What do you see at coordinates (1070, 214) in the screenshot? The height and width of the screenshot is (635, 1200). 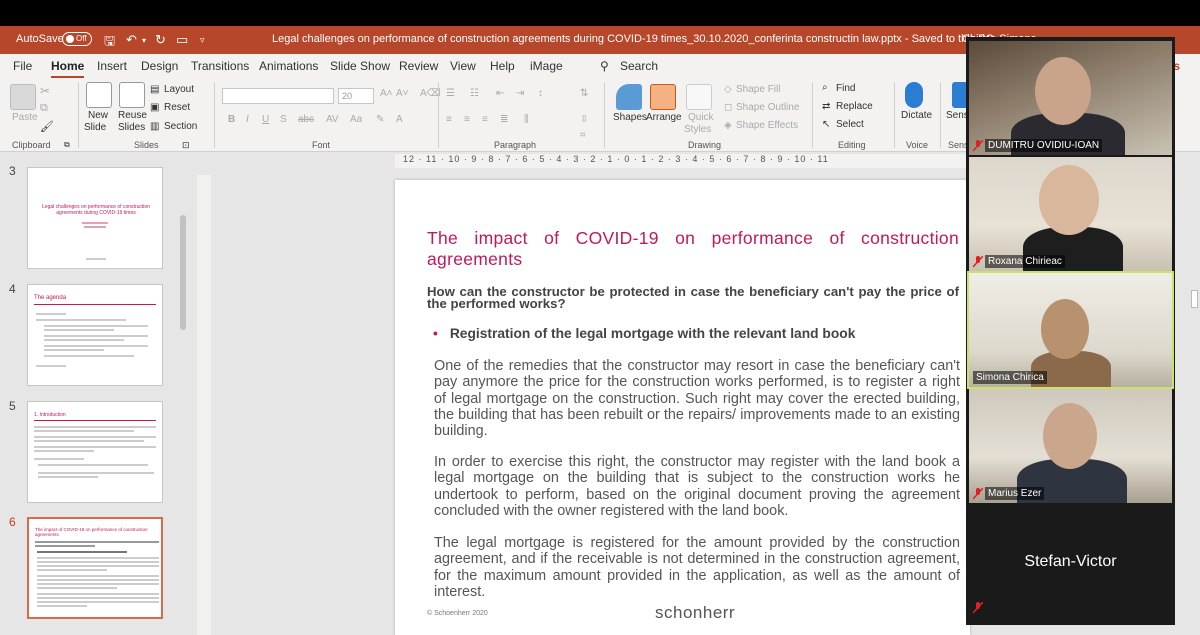 I see `participant-tile: Roxana Chirieac` at bounding box center [1070, 214].